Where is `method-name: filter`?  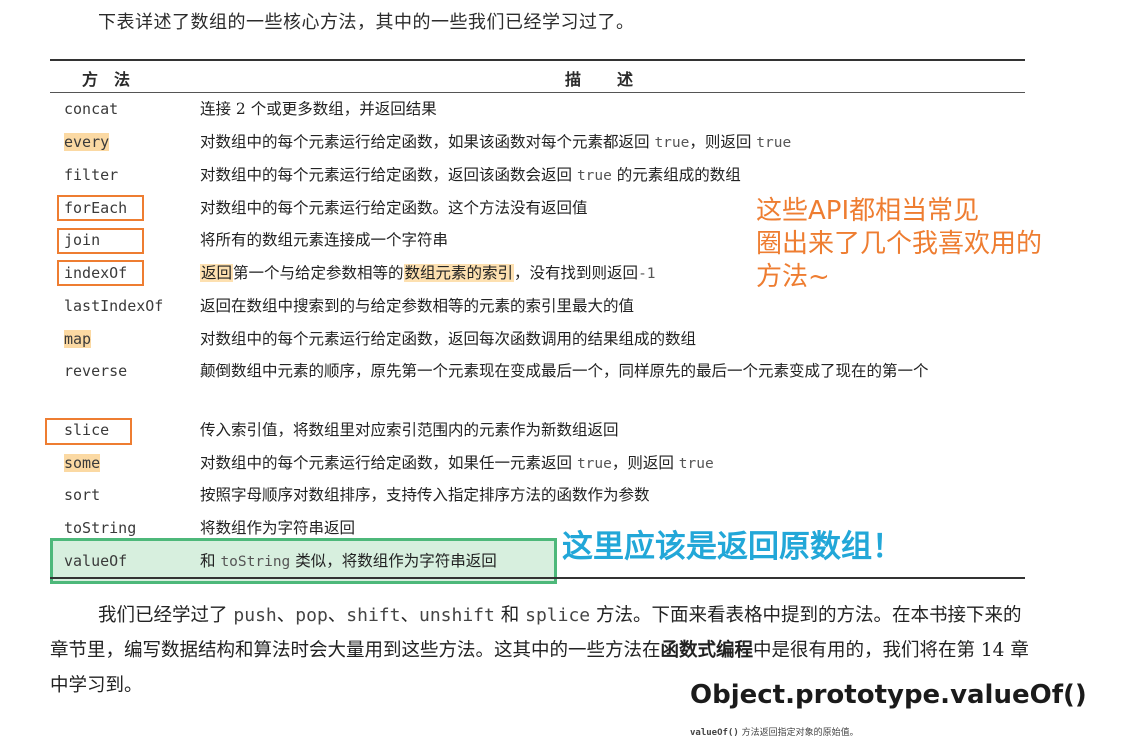 method-name: filter is located at coordinates (91, 175).